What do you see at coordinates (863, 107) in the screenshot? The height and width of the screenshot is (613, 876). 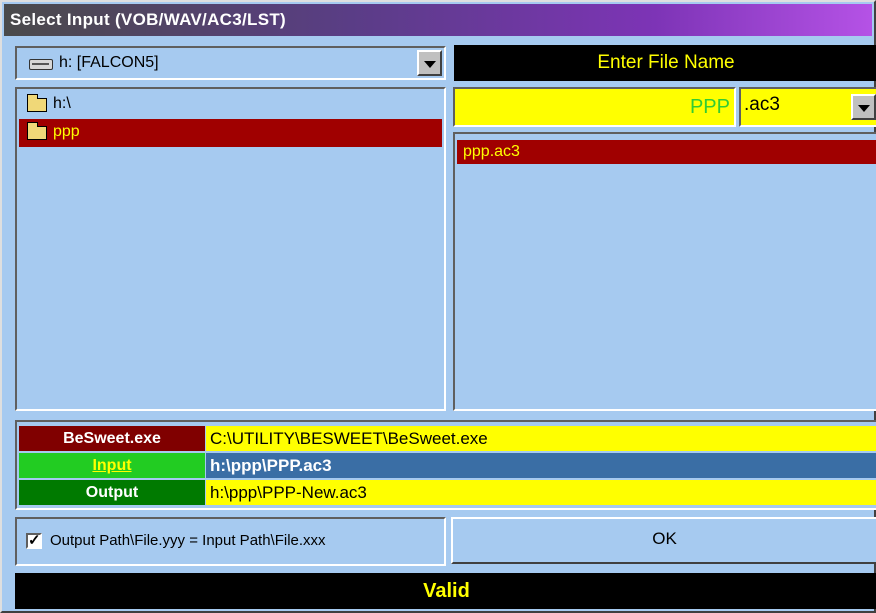 I see `extension-dropdown-button` at bounding box center [863, 107].